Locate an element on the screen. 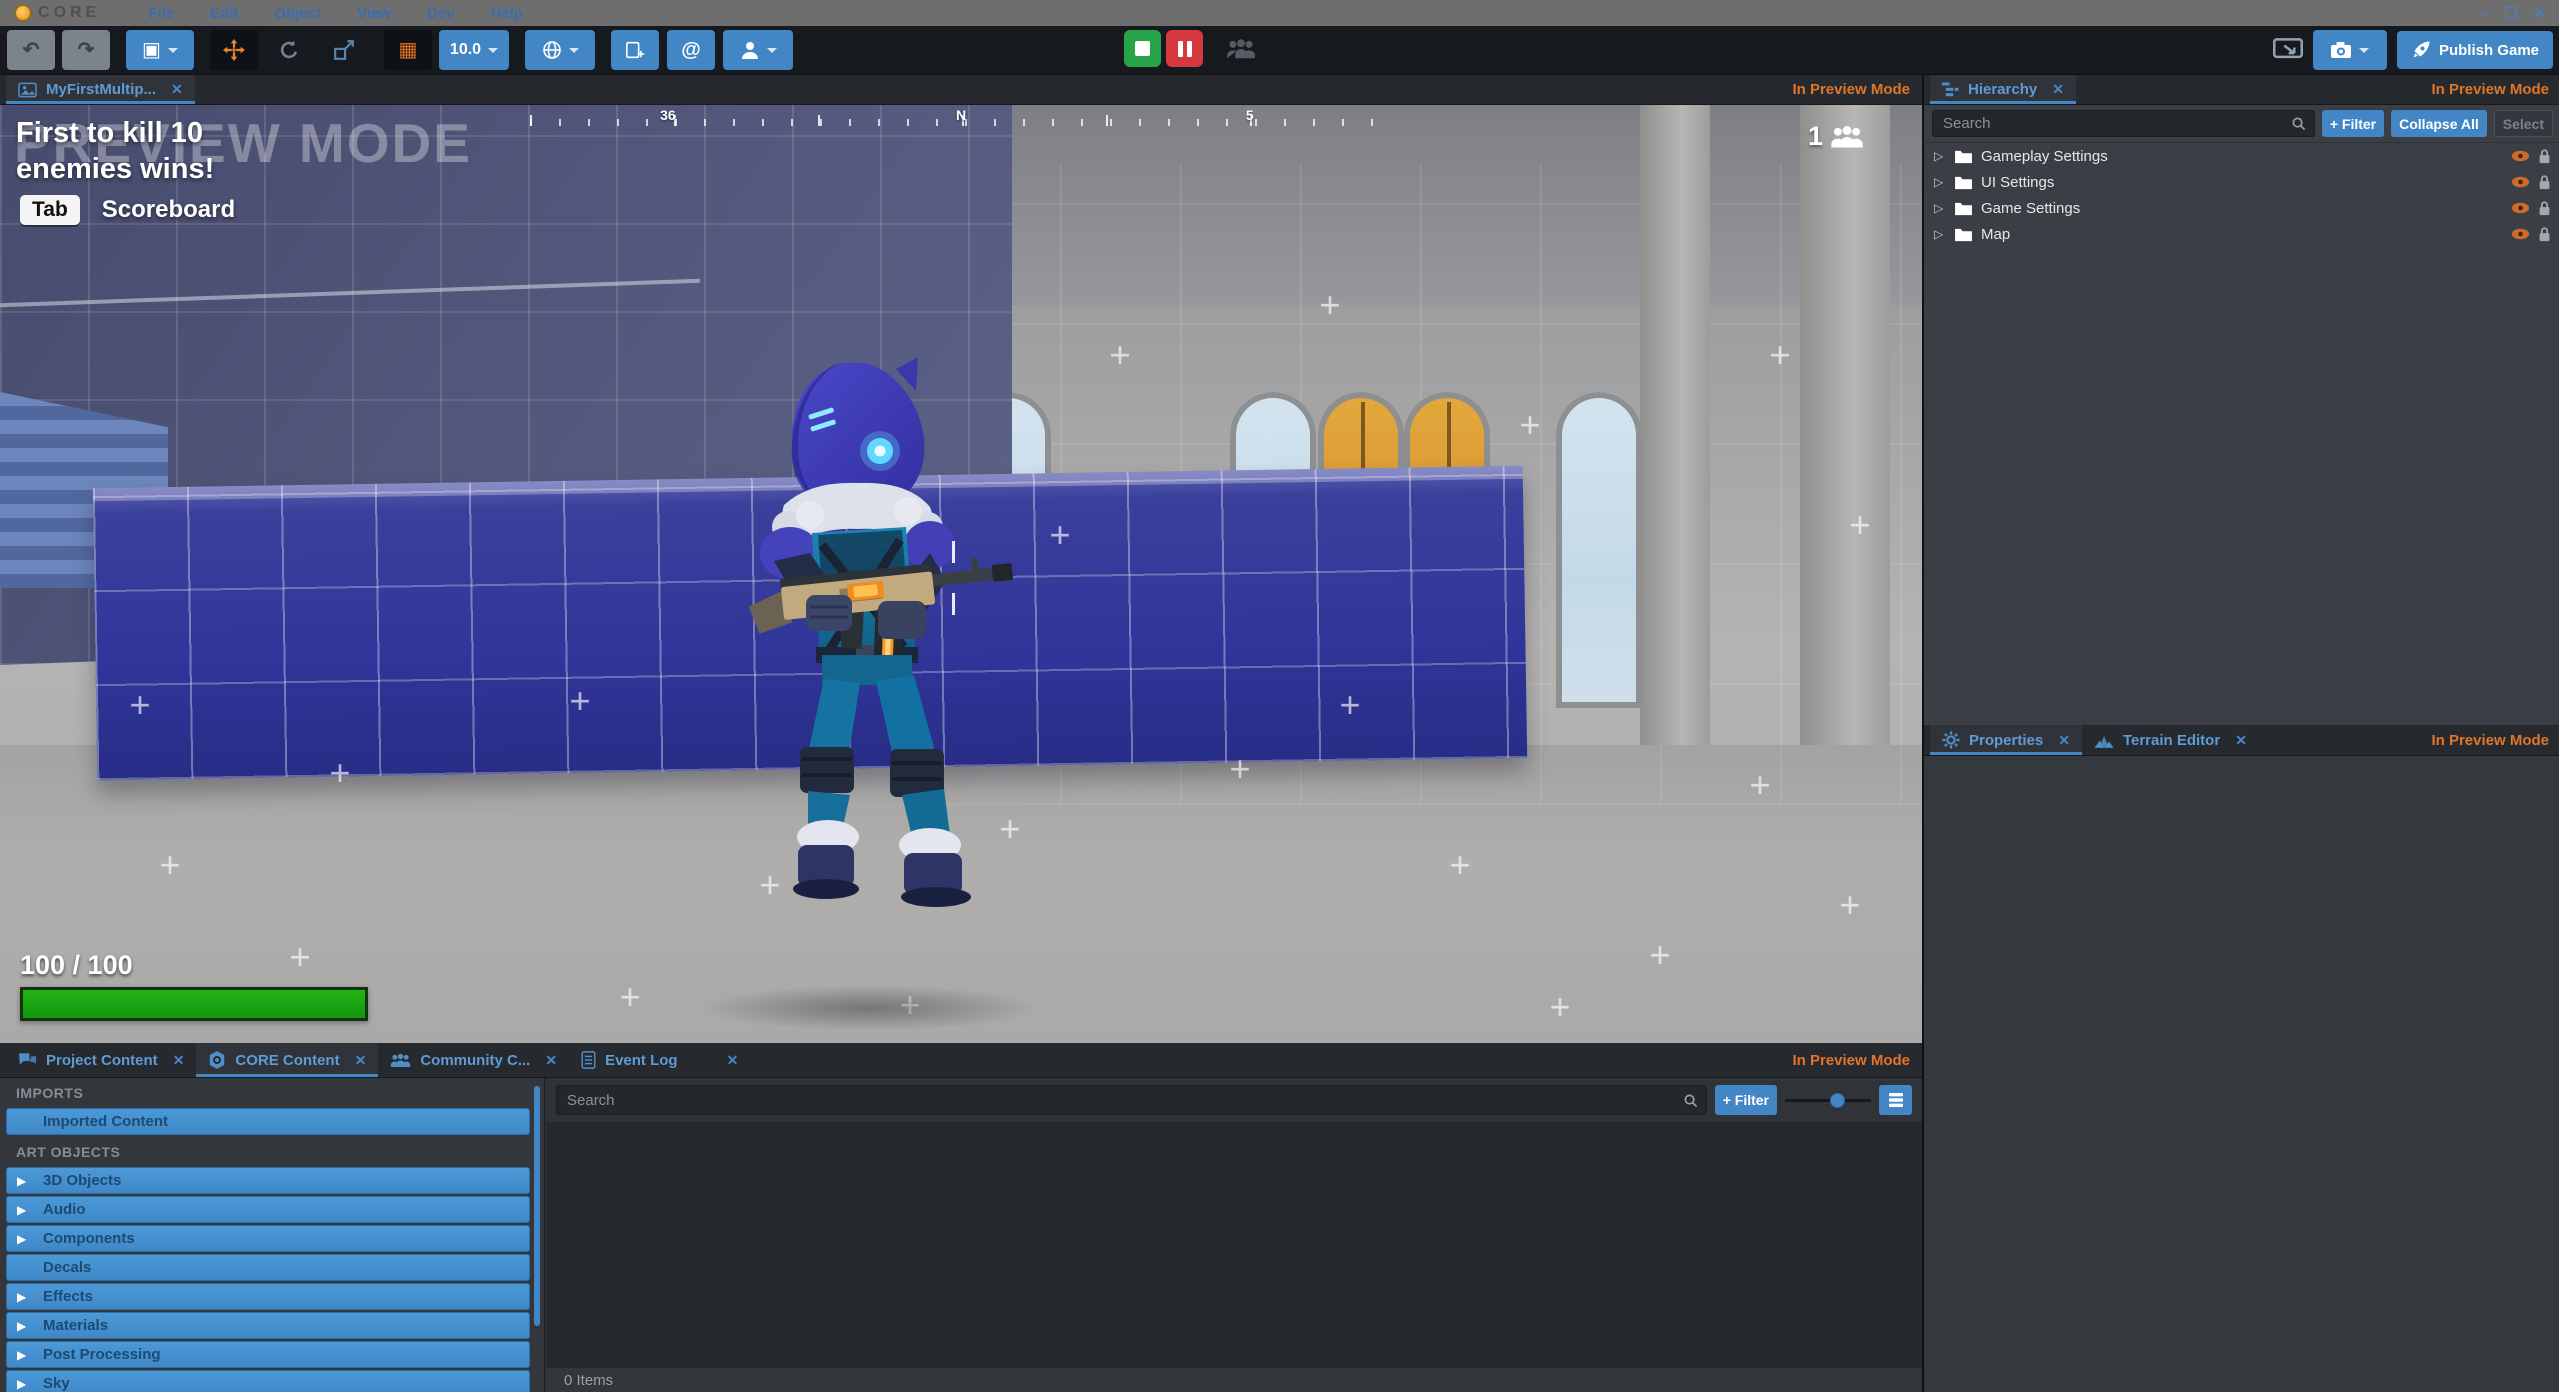 Image resolution: width=2559 pixels, height=1392 pixels. selection-mode-icon: ▣ is located at coordinates (151, 50).